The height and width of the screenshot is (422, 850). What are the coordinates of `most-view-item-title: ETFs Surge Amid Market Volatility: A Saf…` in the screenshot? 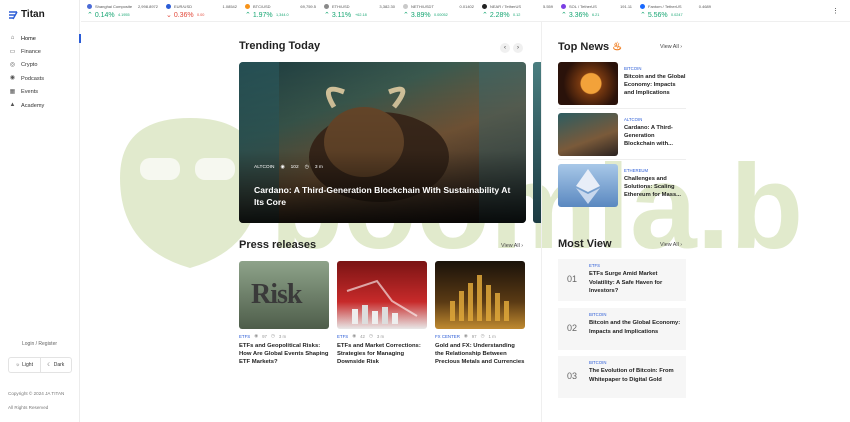 It's located at (636, 283).